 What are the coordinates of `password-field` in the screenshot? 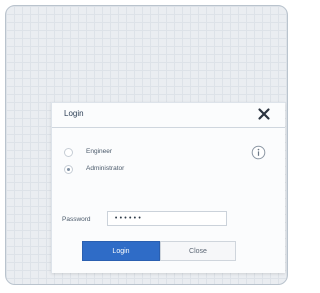 It's located at (167, 218).